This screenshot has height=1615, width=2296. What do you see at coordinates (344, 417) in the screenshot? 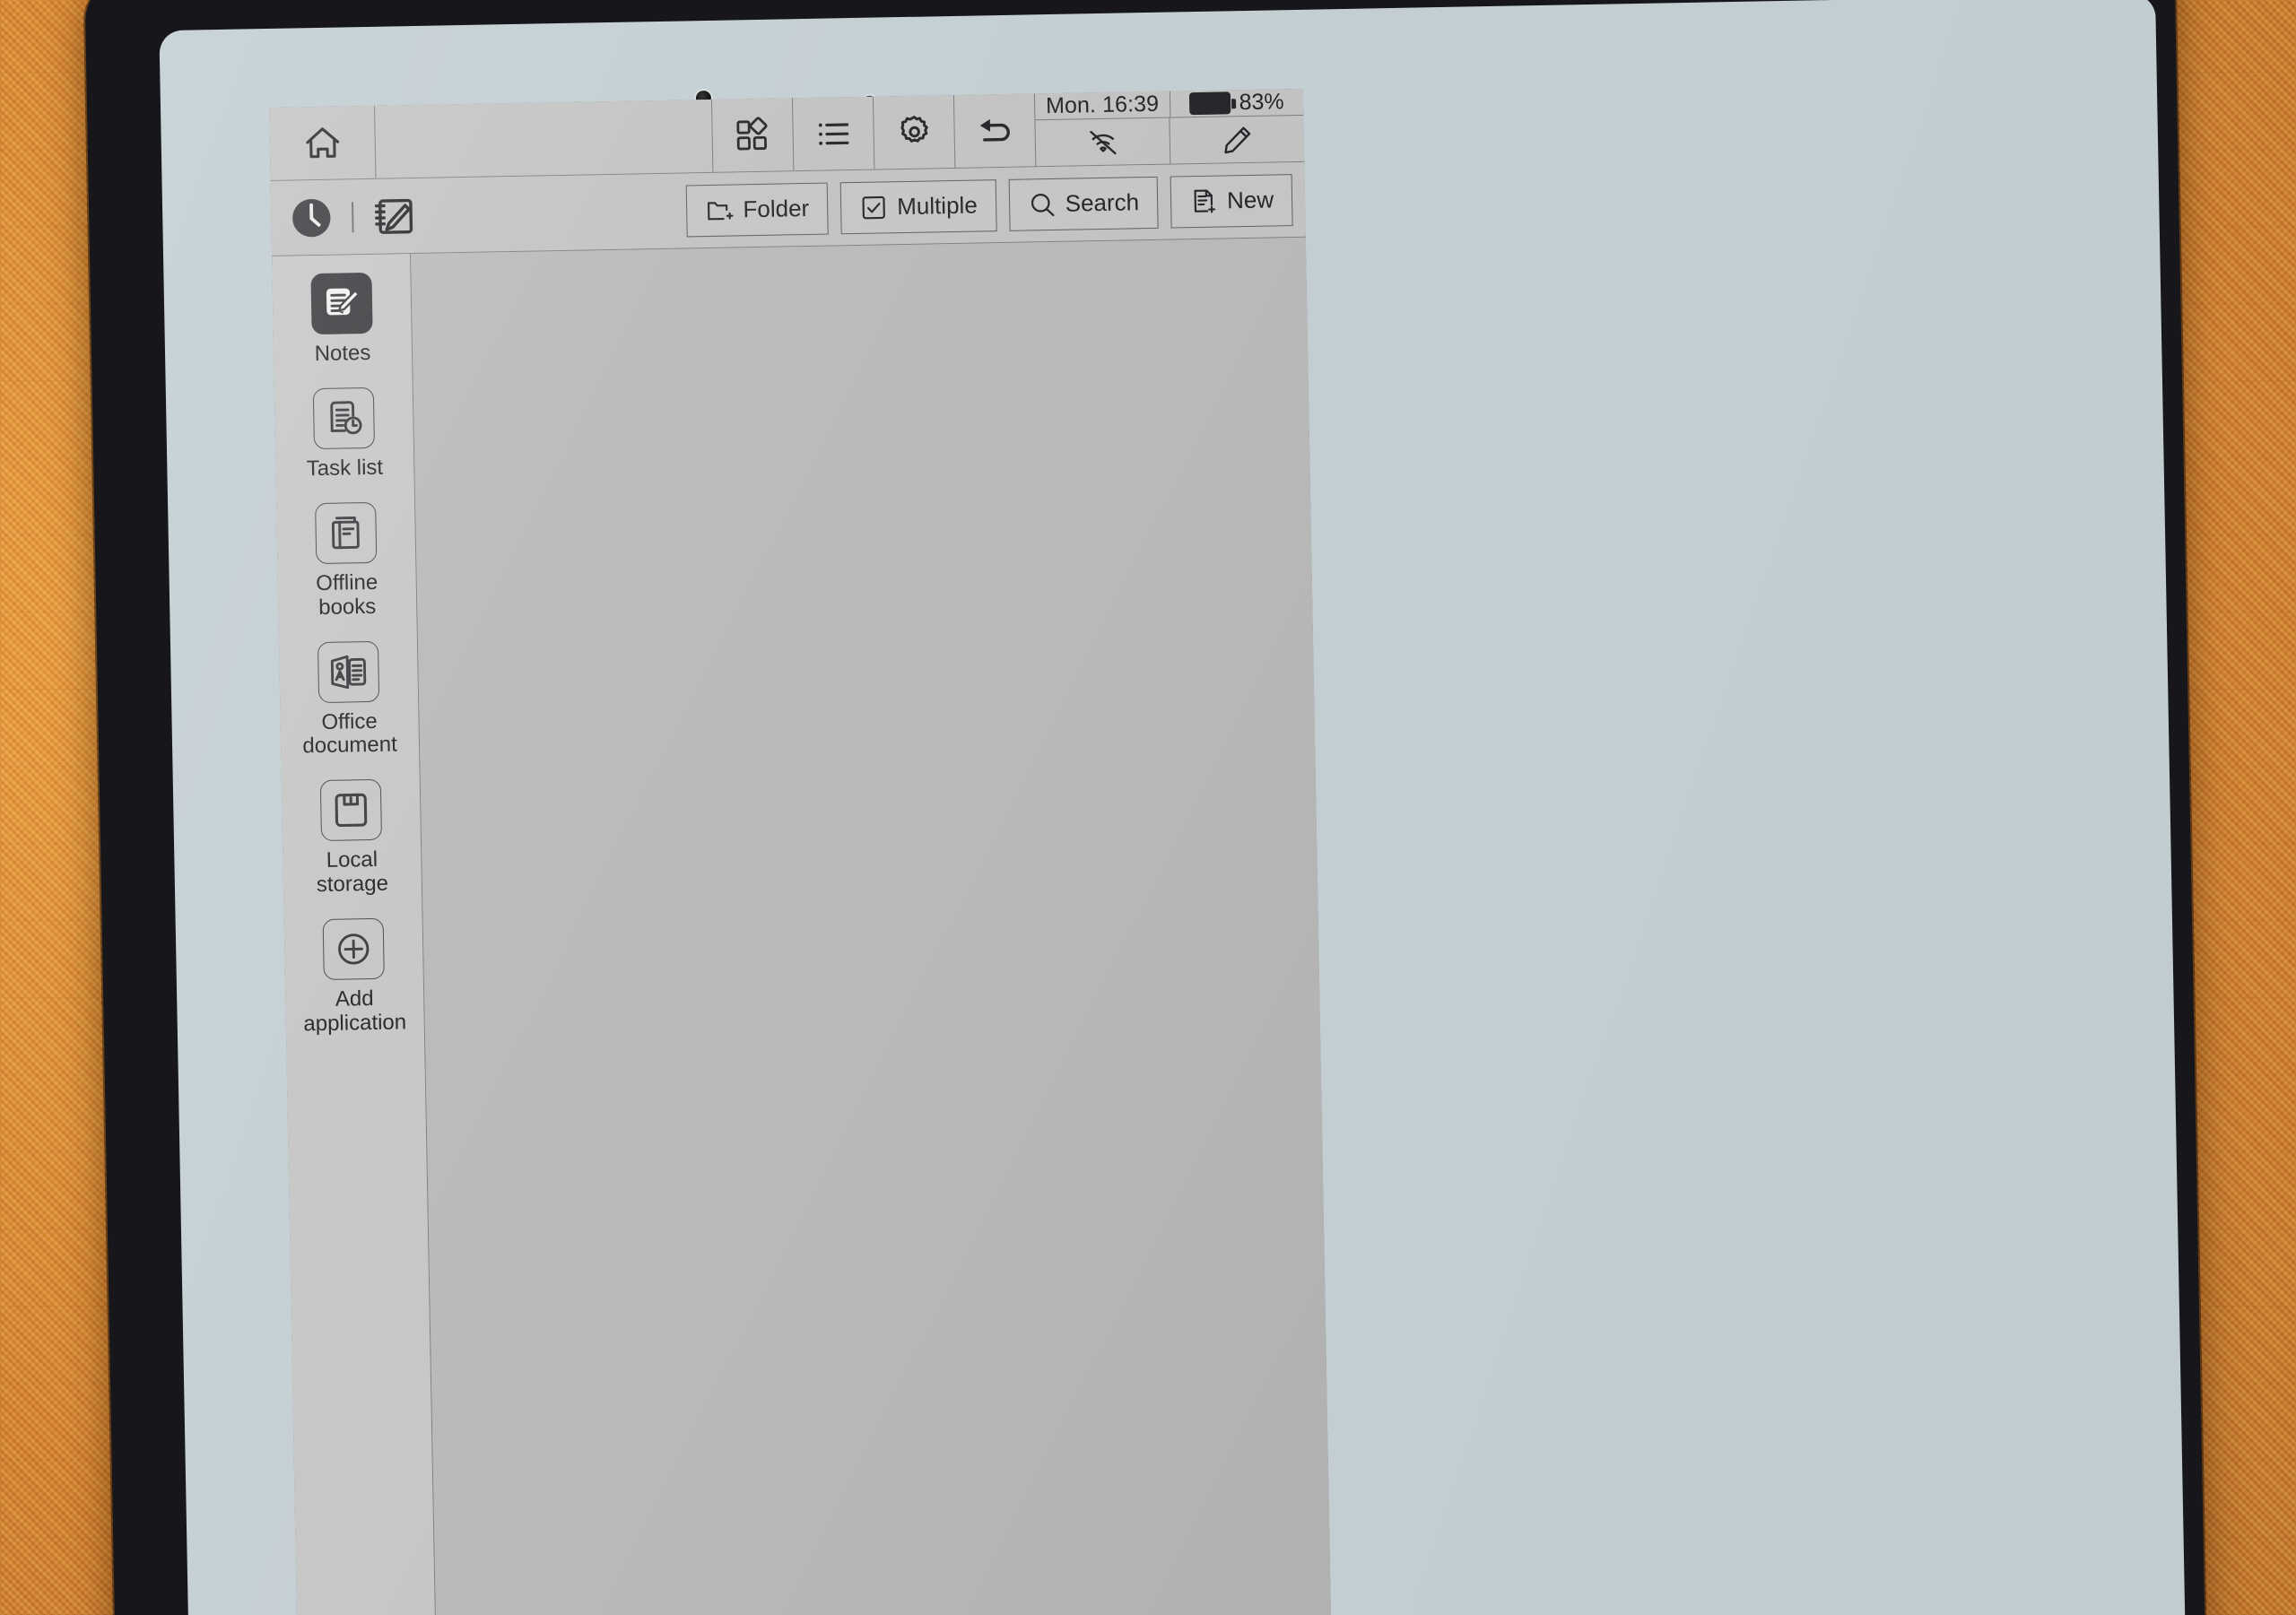
I see `doc-clock-icon` at bounding box center [344, 417].